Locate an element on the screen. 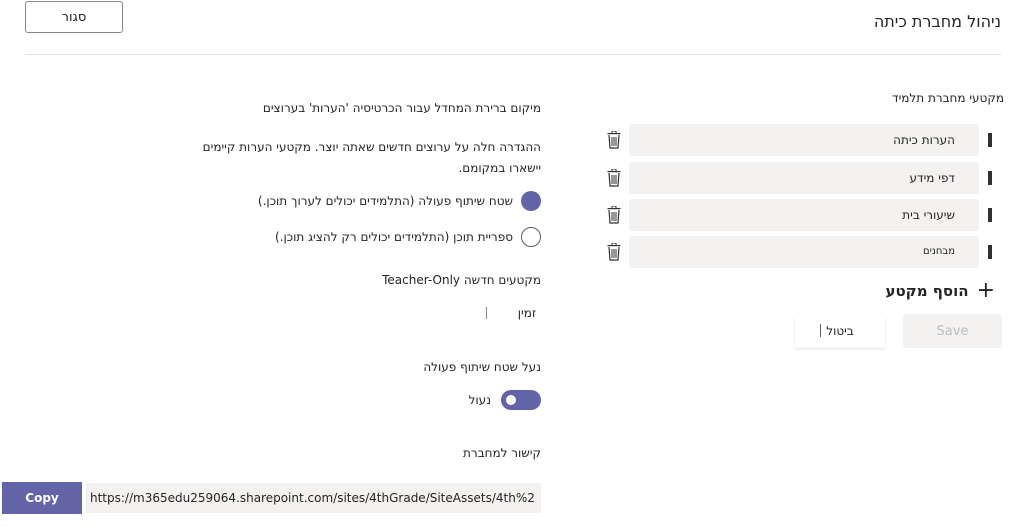 Image resolution: width=1019 pixels, height=526 pixels. notebook-link-heading: קישור למחברת is located at coordinates (502, 453).